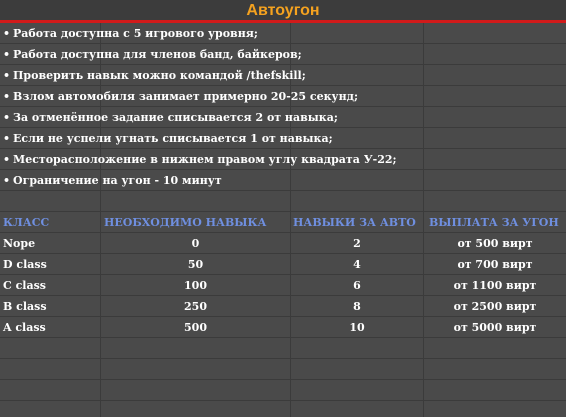  I want to click on cell-skill-per-car: 6, so click(357, 285).